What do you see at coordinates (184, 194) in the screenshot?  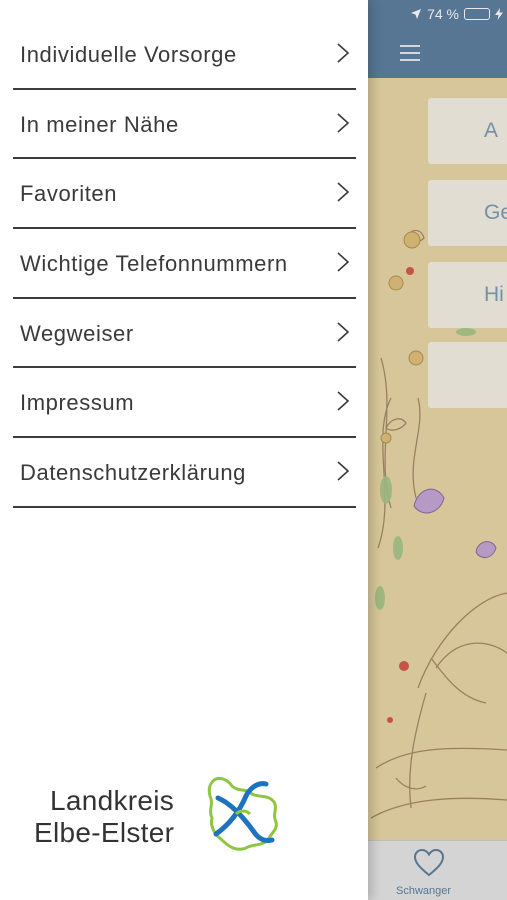 I see `menu-item-favoriten: Favoriten` at bounding box center [184, 194].